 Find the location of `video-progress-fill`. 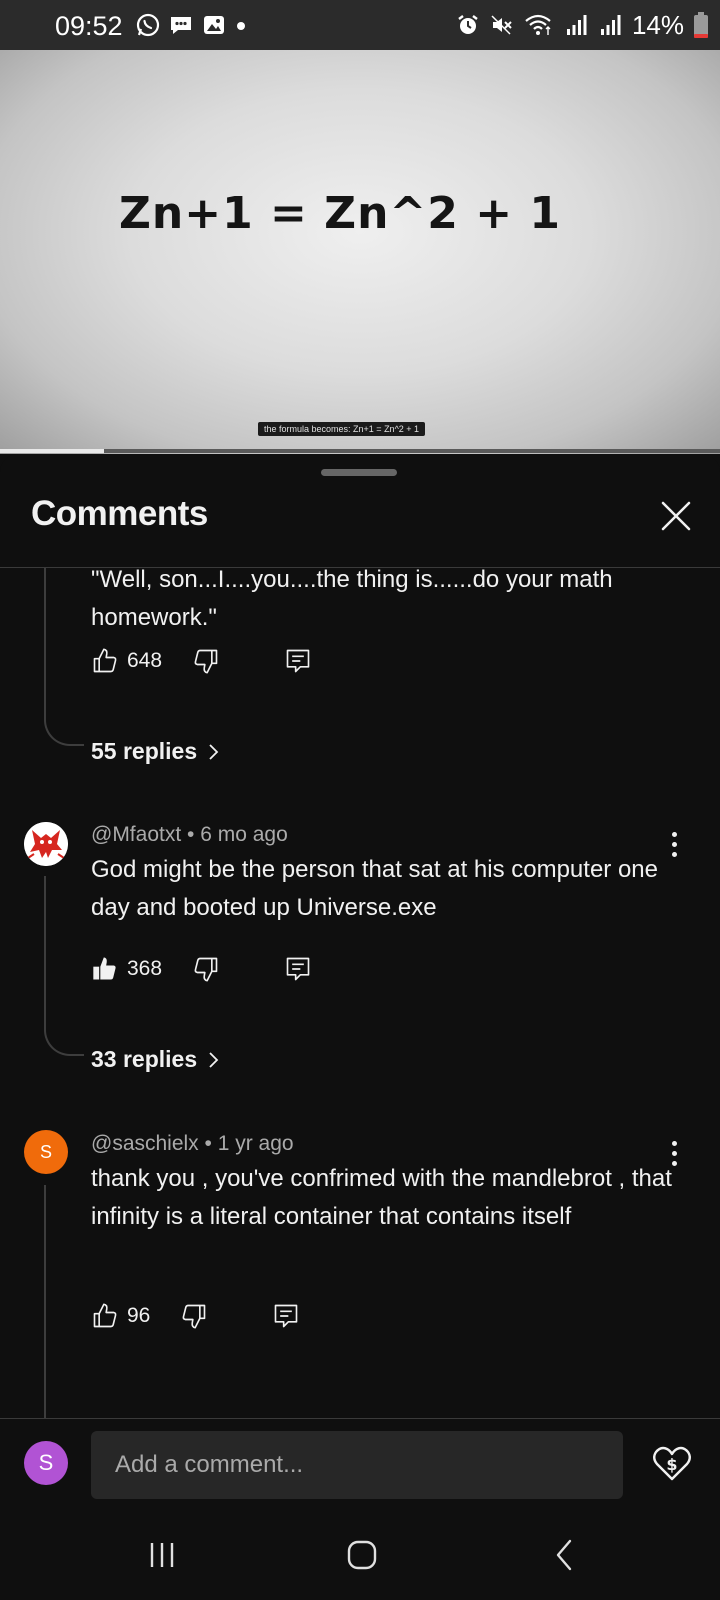

video-progress-fill is located at coordinates (52, 451).